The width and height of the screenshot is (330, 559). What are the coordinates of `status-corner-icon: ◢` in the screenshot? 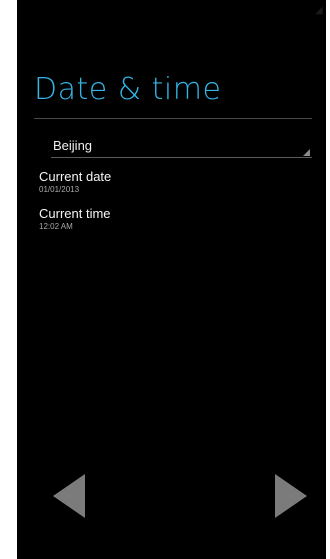 It's located at (319, 10).